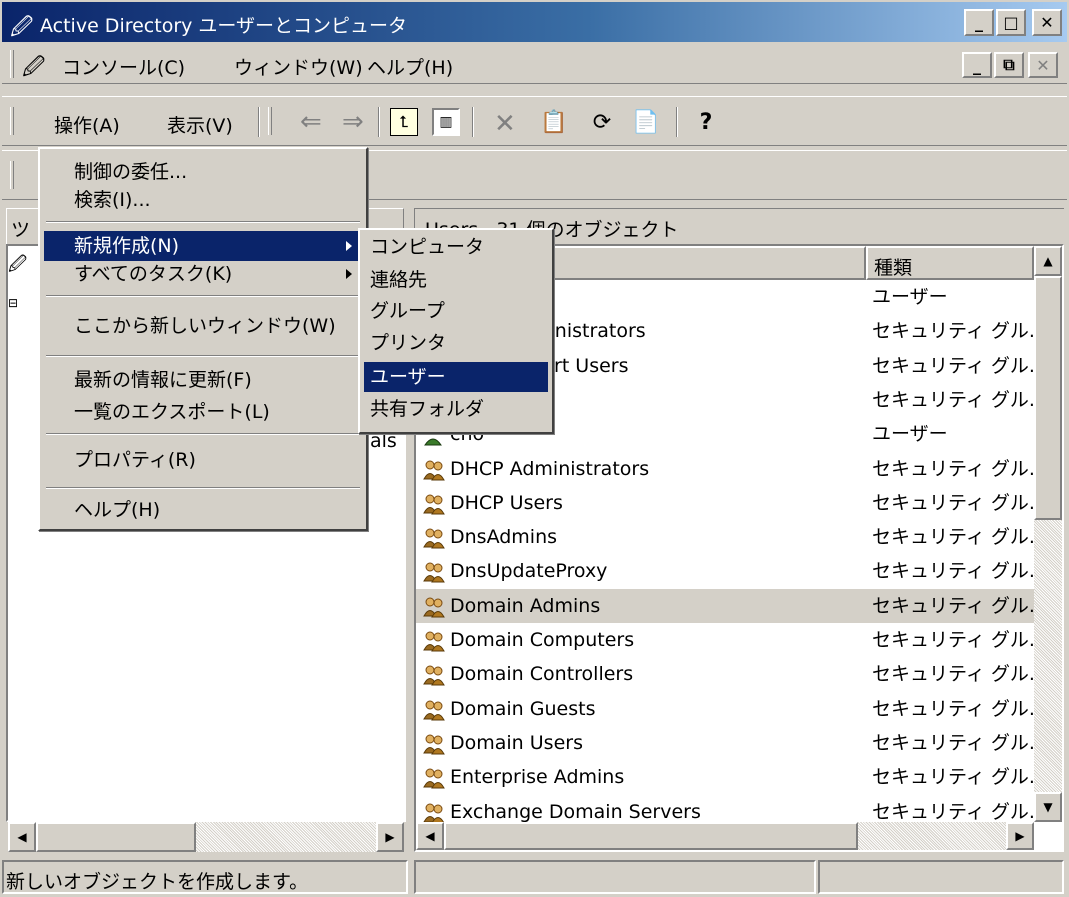 Image resolution: width=1069 pixels, height=897 pixels. I want to click on table-row: DnsUpdateProxy セキュリティ グル.., so click(728, 571).